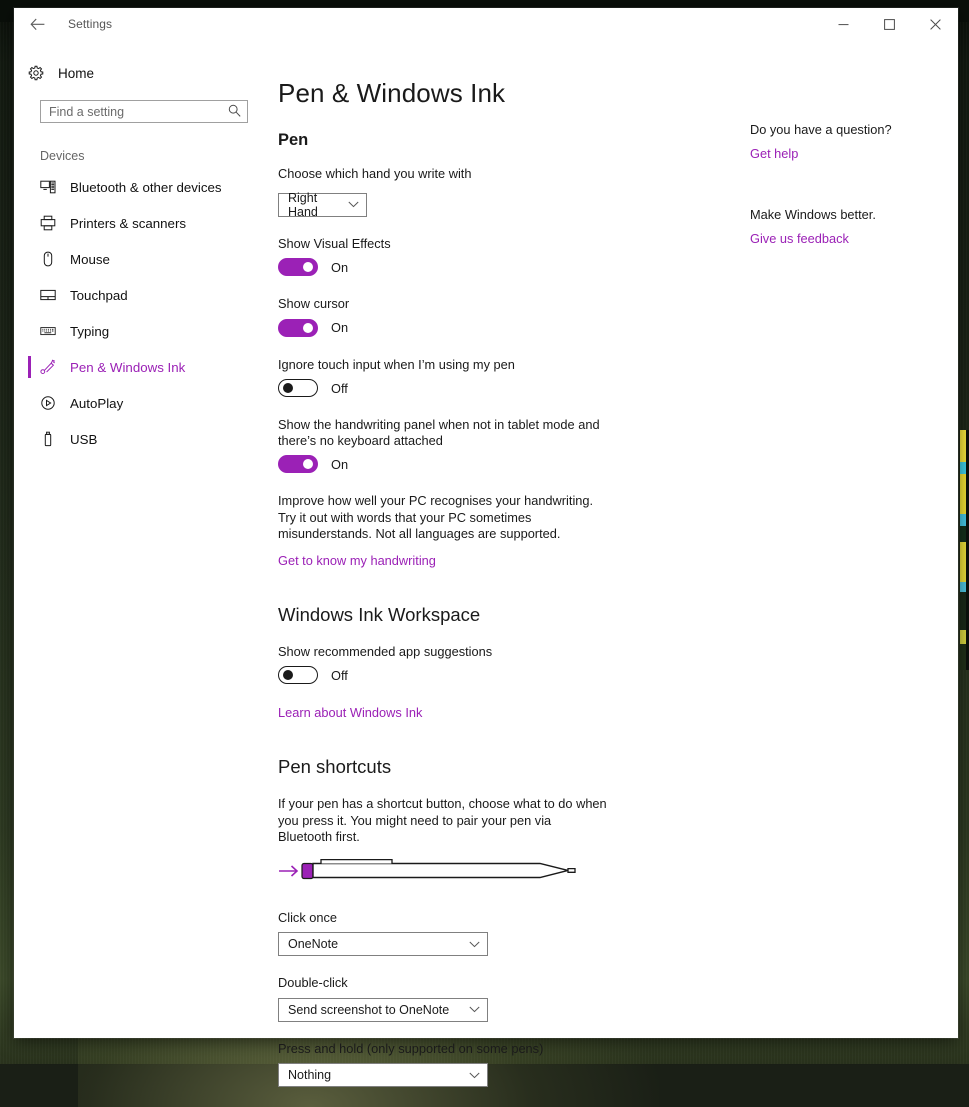  What do you see at coordinates (55, 367) in the screenshot?
I see `pen-icon` at bounding box center [55, 367].